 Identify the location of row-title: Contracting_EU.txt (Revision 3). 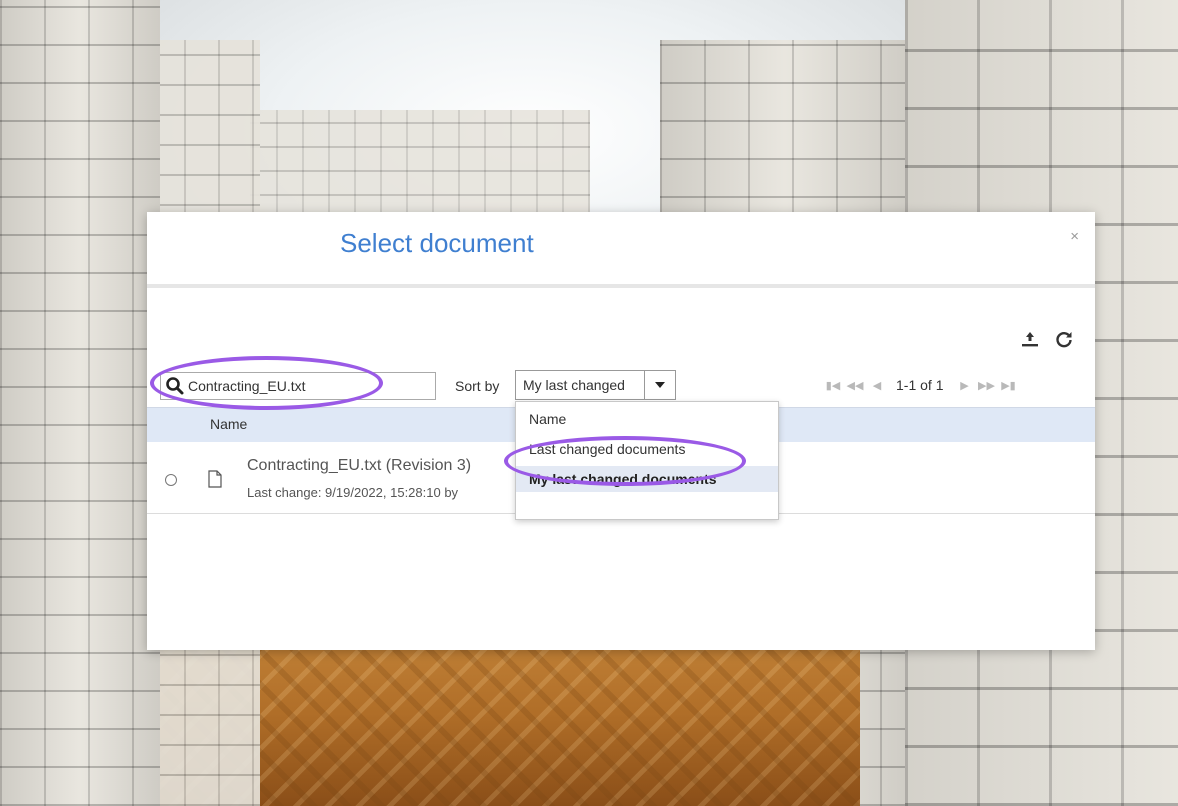
(359, 465).